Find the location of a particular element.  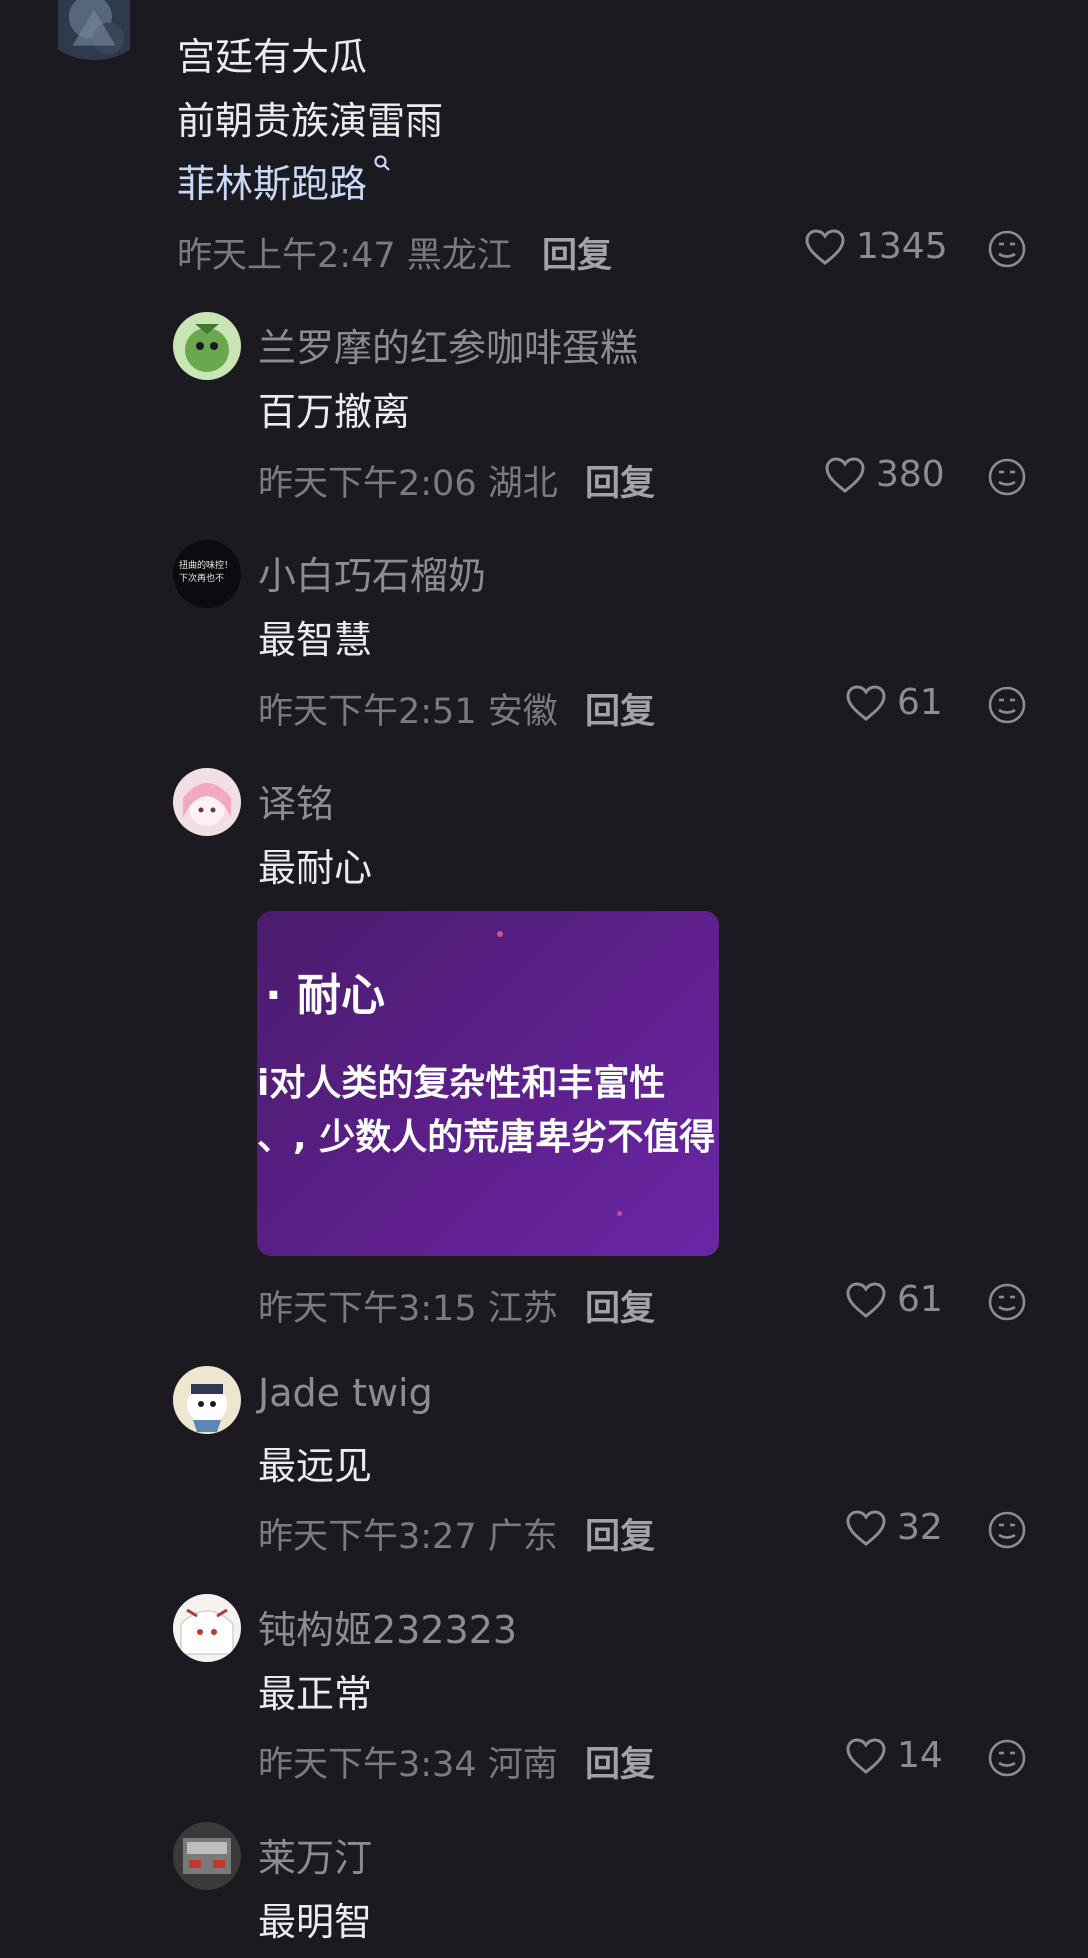

comment-meta: 昨天下午2:06 湖北 is located at coordinates (408, 480).